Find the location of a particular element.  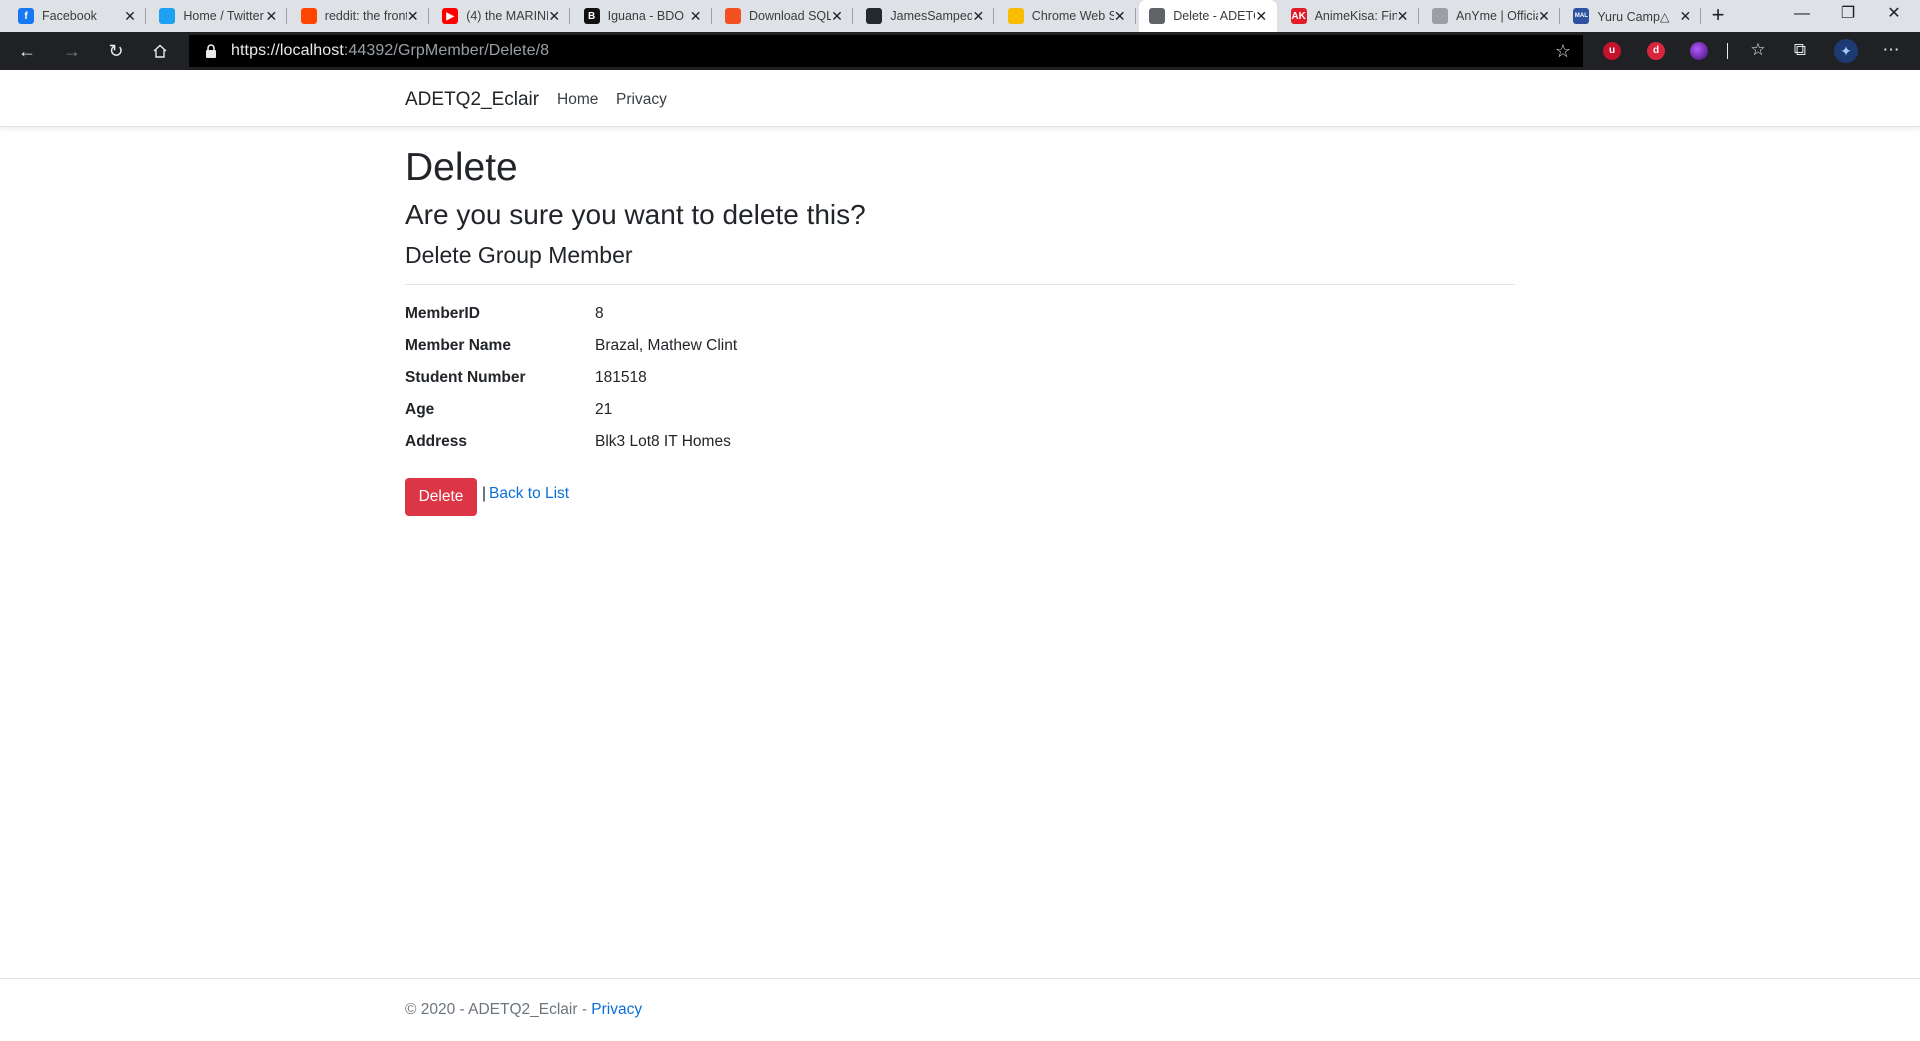

delete-button: Delete is located at coordinates (441, 497).